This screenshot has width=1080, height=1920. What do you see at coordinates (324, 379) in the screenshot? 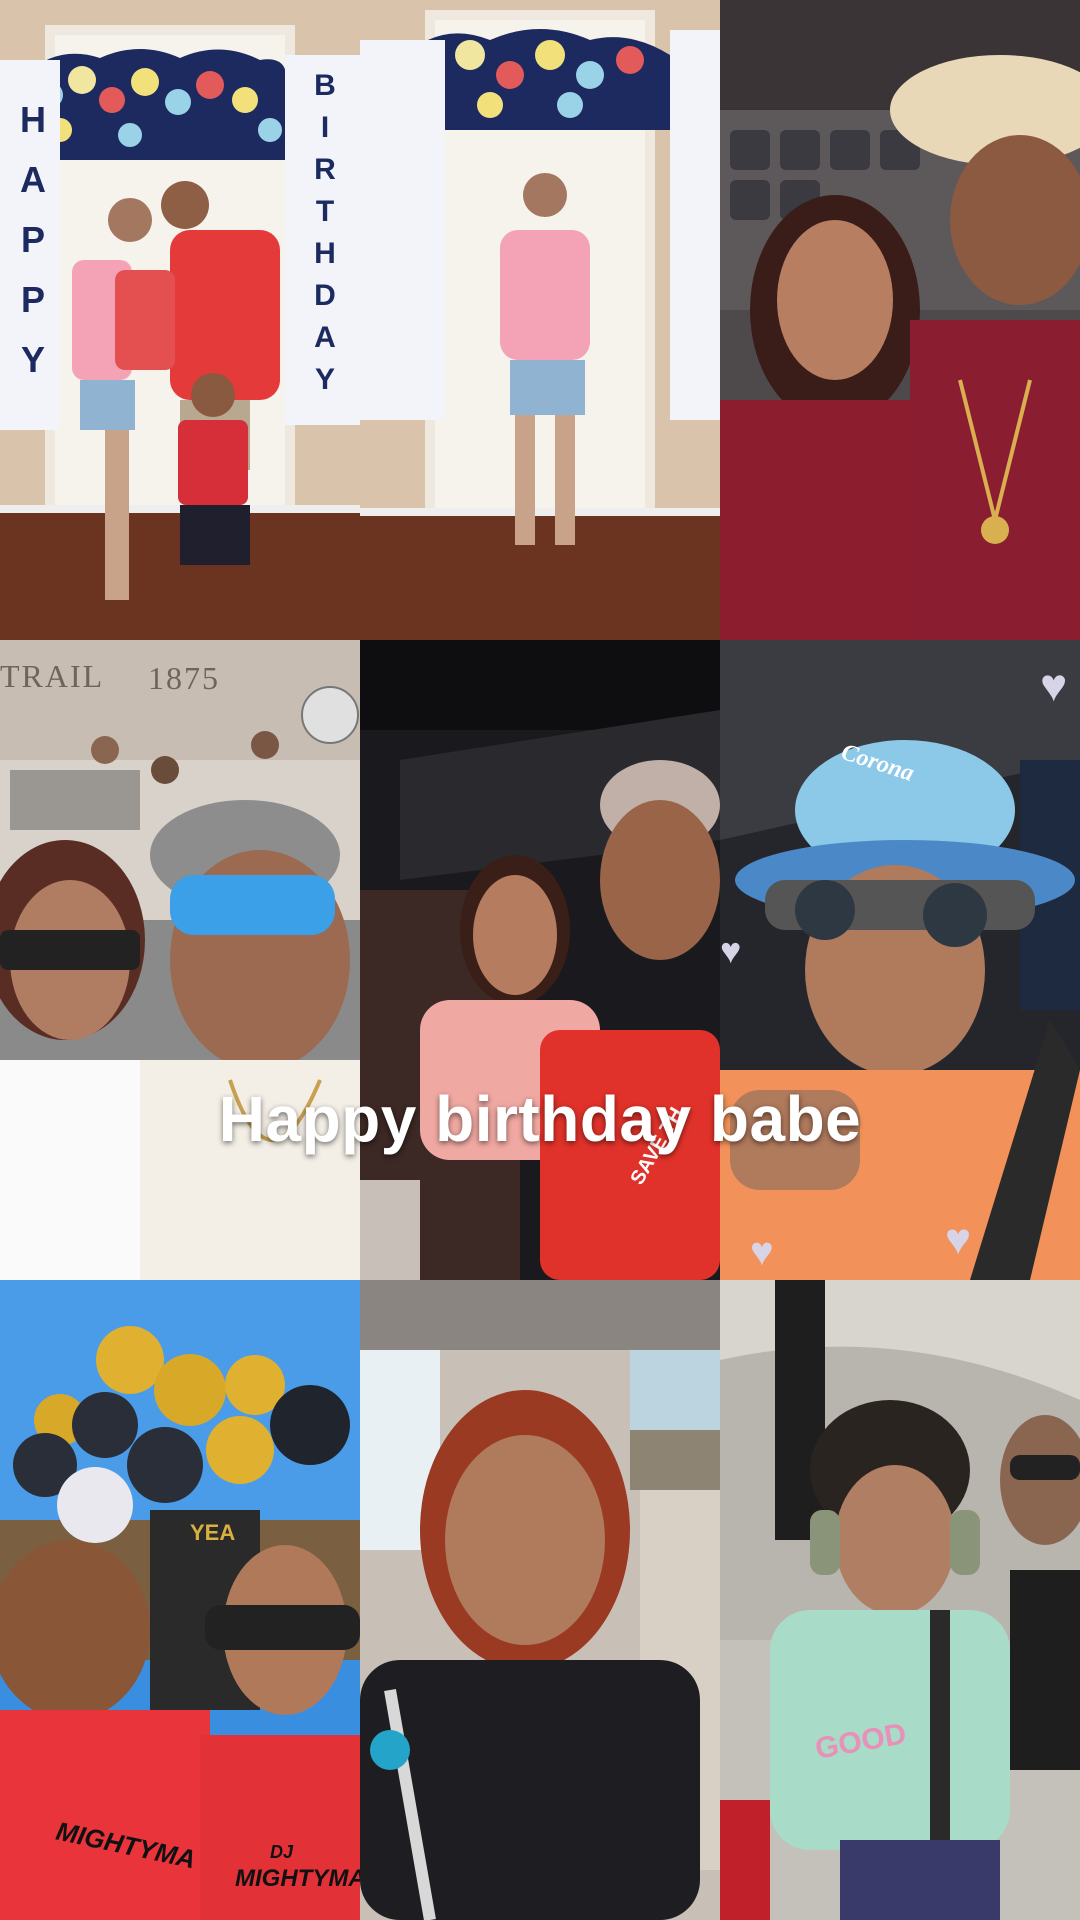
I see `banner-letter-y2: Y` at bounding box center [324, 379].